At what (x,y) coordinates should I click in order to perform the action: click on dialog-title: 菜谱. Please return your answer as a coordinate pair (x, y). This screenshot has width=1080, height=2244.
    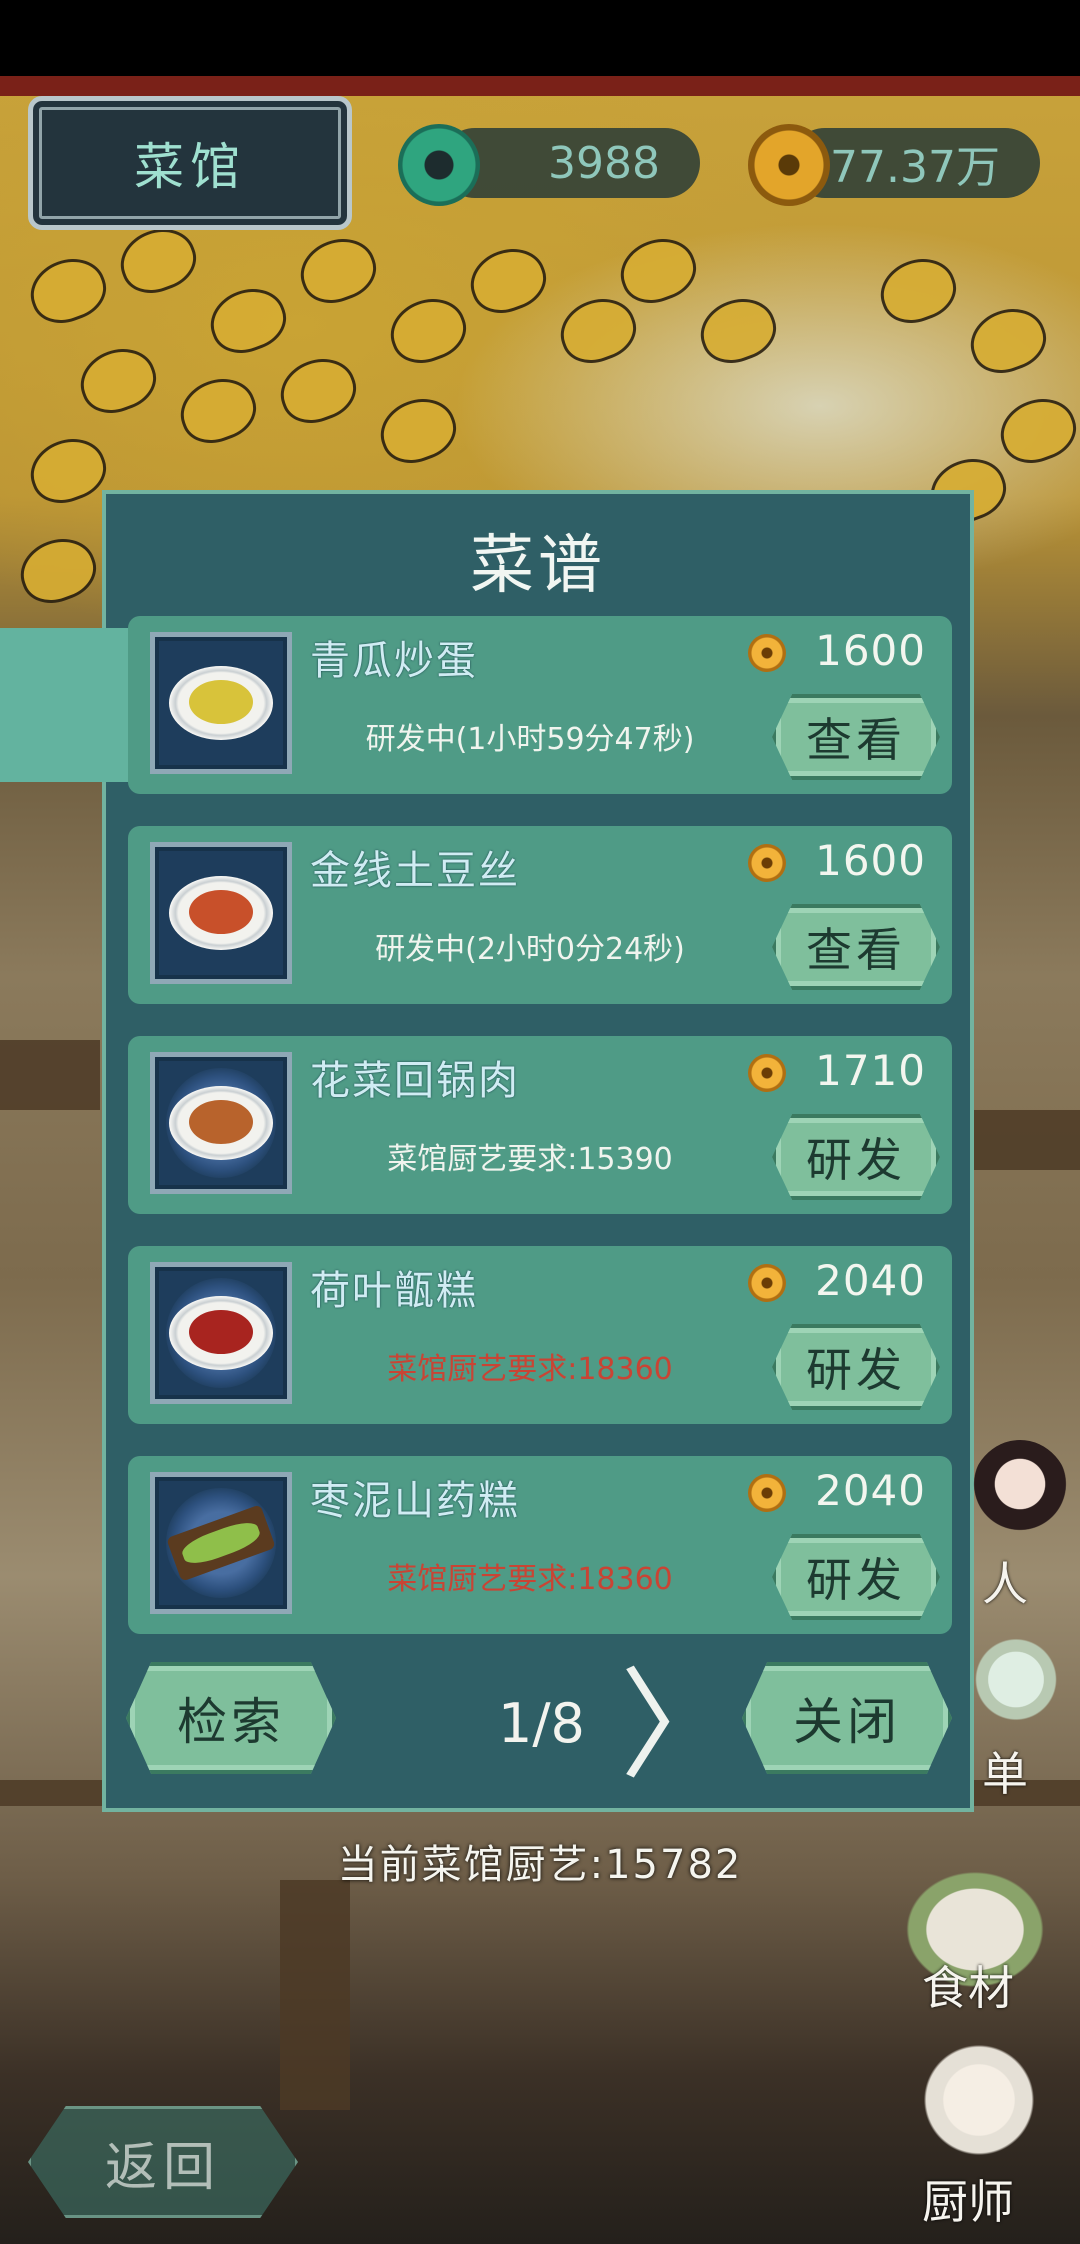
    Looking at the image, I should click on (538, 566).